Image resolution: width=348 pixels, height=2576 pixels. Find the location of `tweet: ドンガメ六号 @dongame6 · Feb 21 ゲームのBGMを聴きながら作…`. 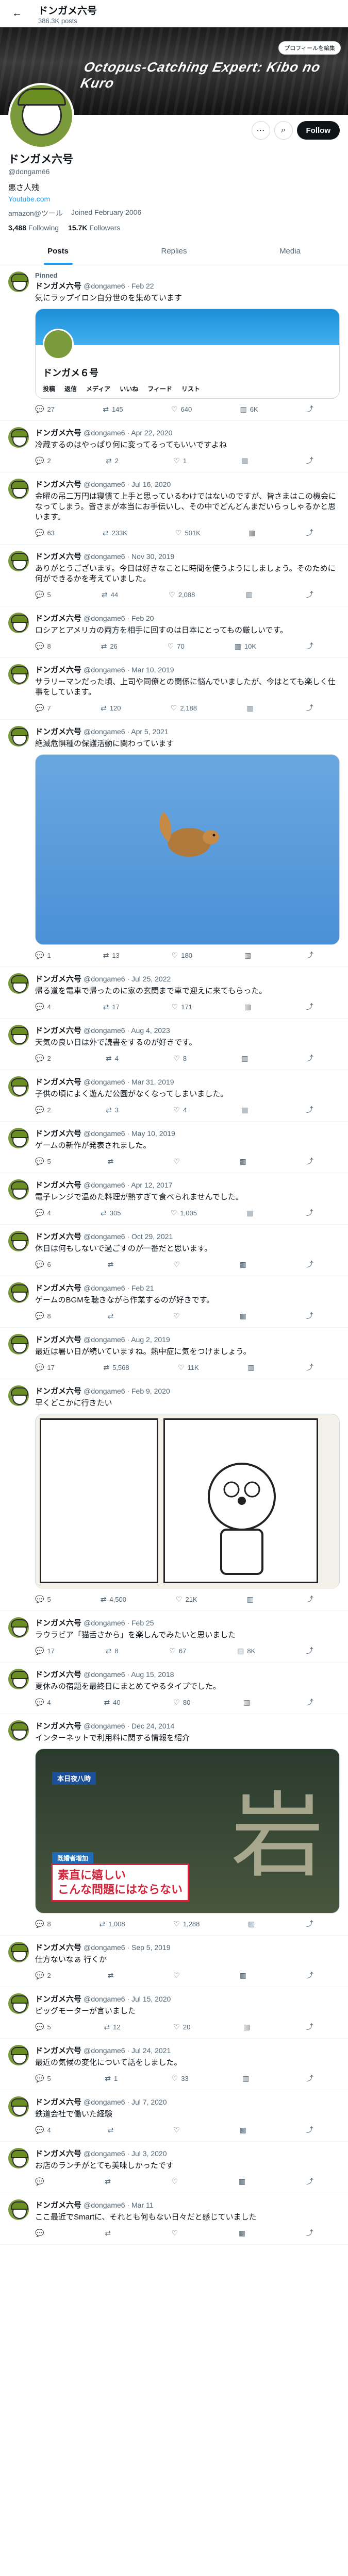

tweet: ドンガメ六号 @dongame6 · Feb 21 ゲームのBGMを聴きながら作… is located at coordinates (174, 1302).